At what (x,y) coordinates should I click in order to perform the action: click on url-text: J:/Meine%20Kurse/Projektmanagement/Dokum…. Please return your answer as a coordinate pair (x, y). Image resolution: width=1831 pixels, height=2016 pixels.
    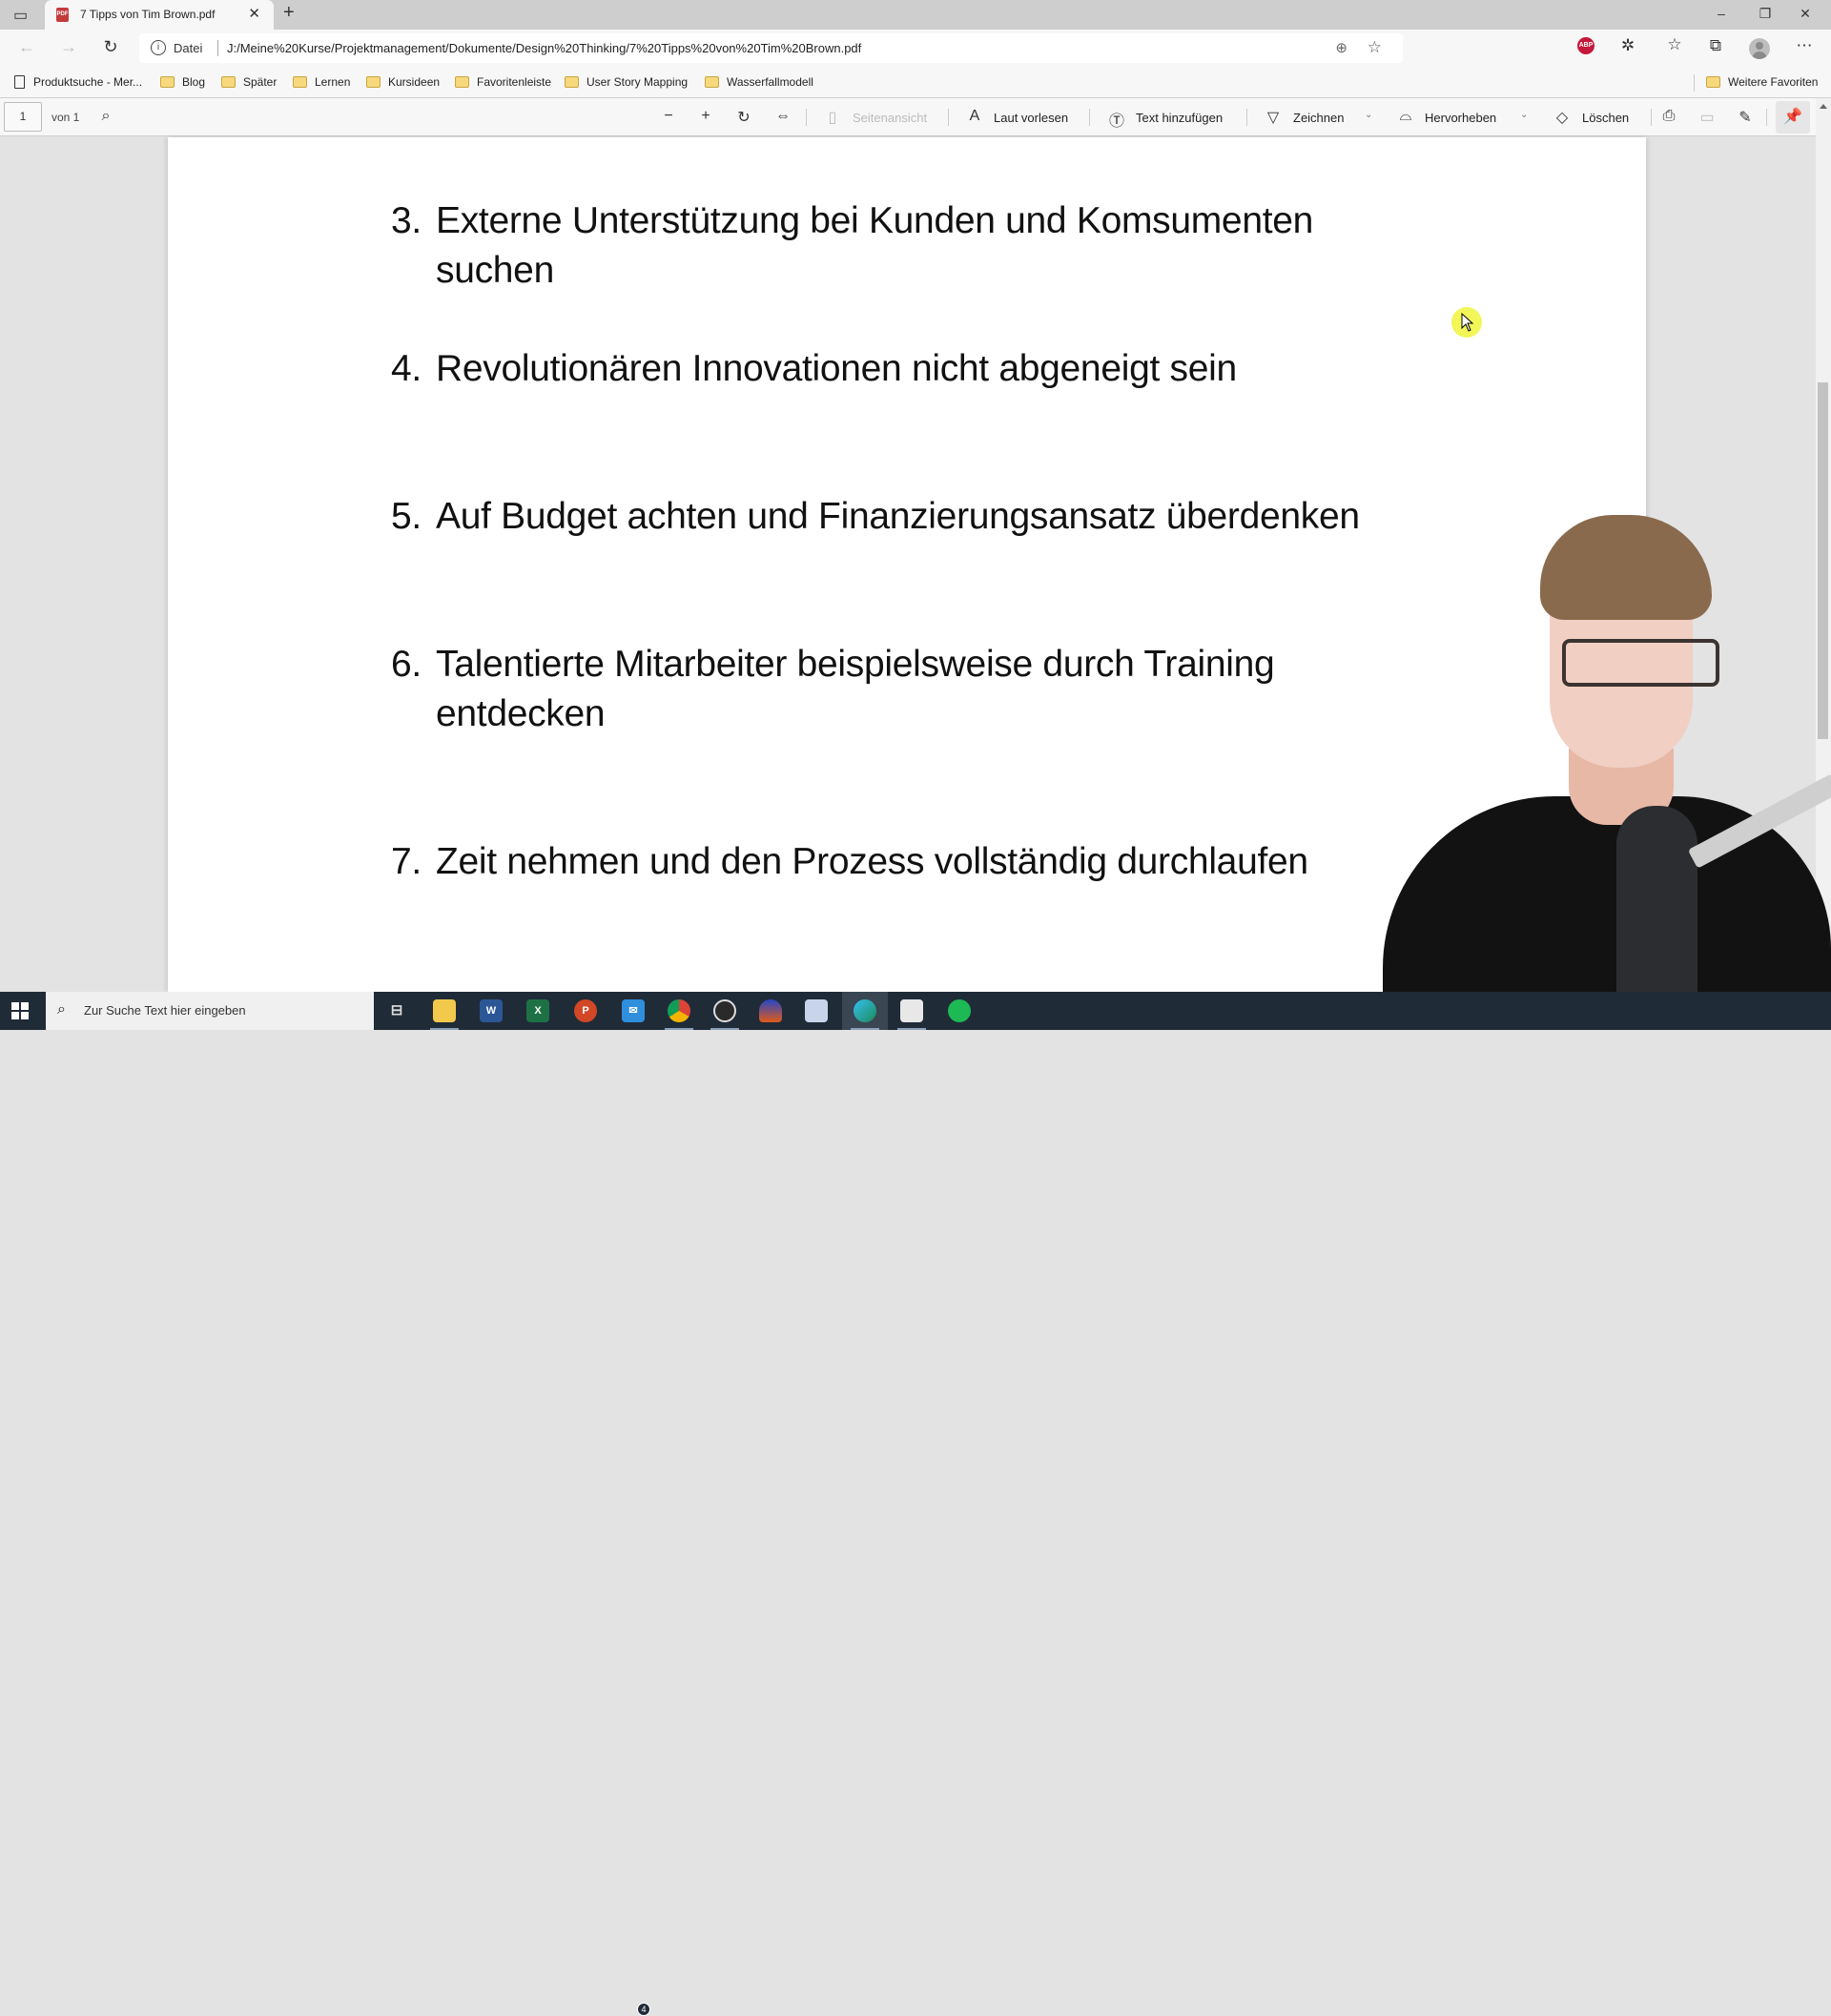
    Looking at the image, I should click on (544, 48).